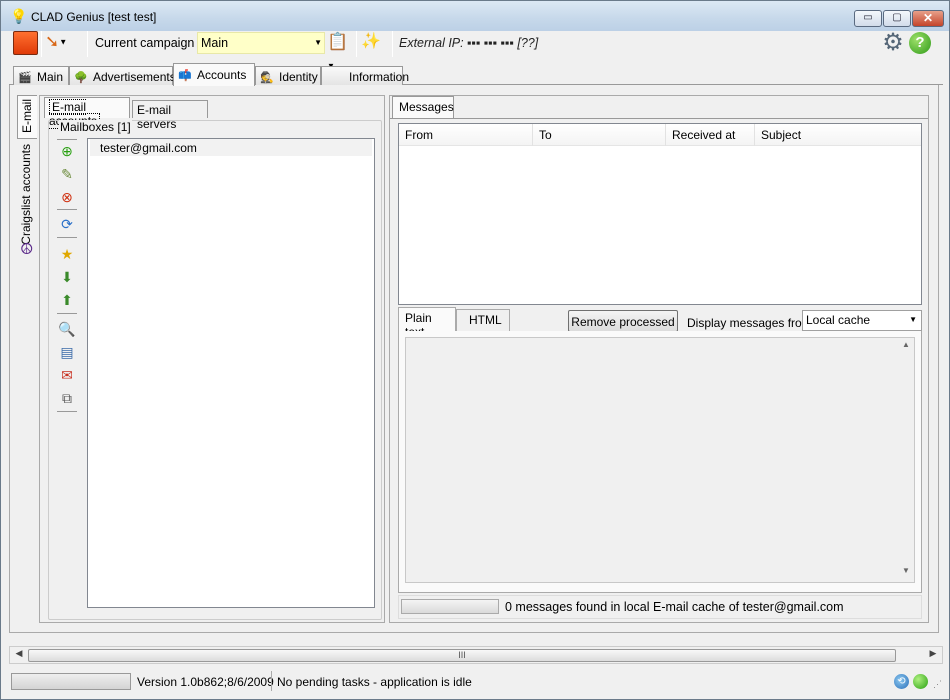 The width and height of the screenshot is (950, 700). Describe the element at coordinates (933, 655) in the screenshot. I see `scroll-right-icon: ▶` at that location.